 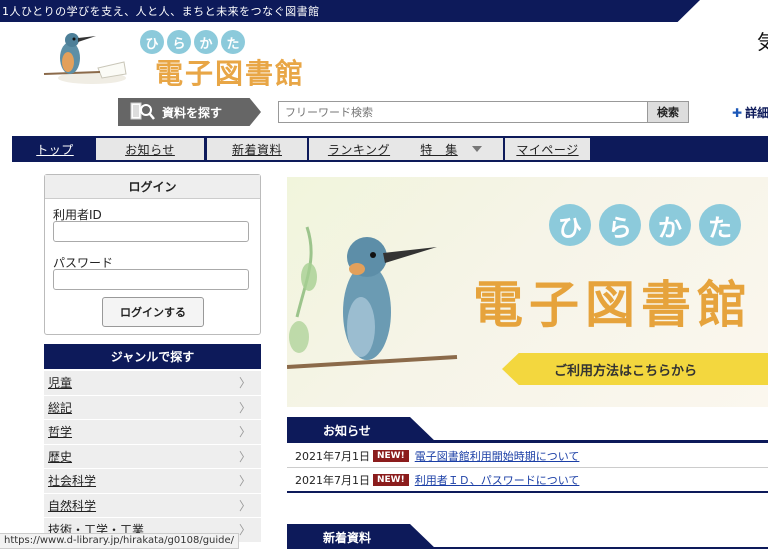 What do you see at coordinates (151, 279) in the screenshot?
I see `password-input` at bounding box center [151, 279].